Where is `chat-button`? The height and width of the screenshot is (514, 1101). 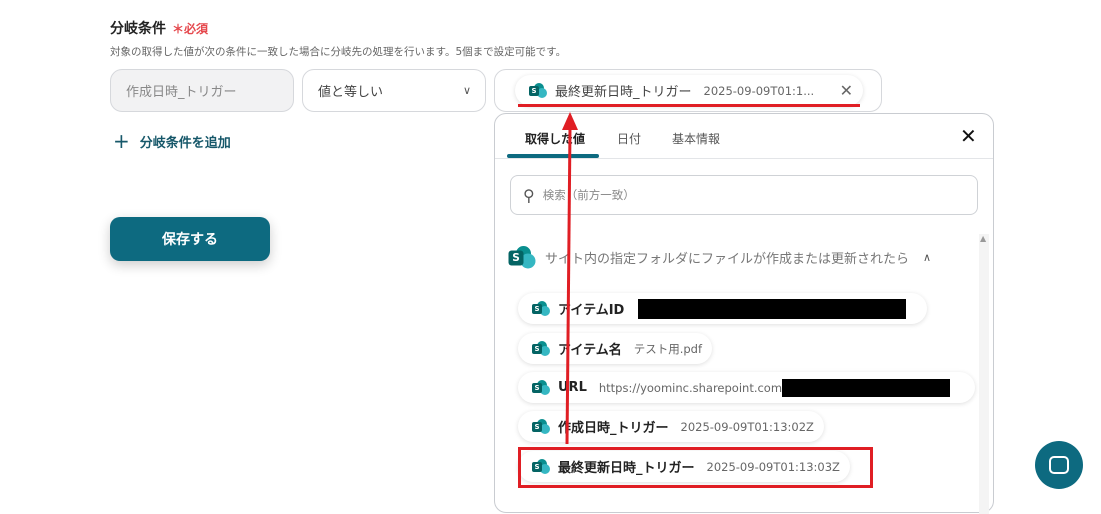 chat-button is located at coordinates (1059, 465).